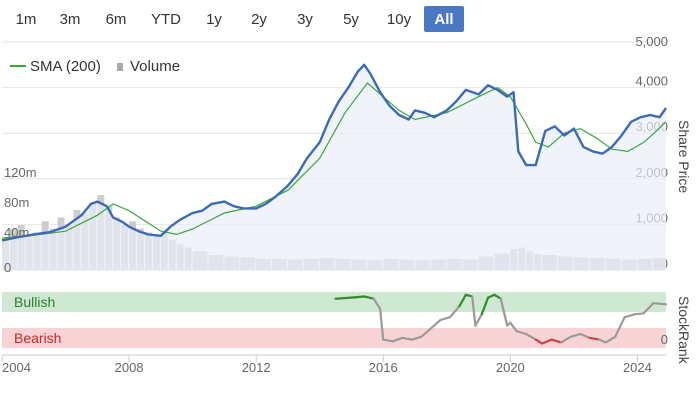 The image size is (699, 400). I want to click on bullish-band, so click(334, 302).